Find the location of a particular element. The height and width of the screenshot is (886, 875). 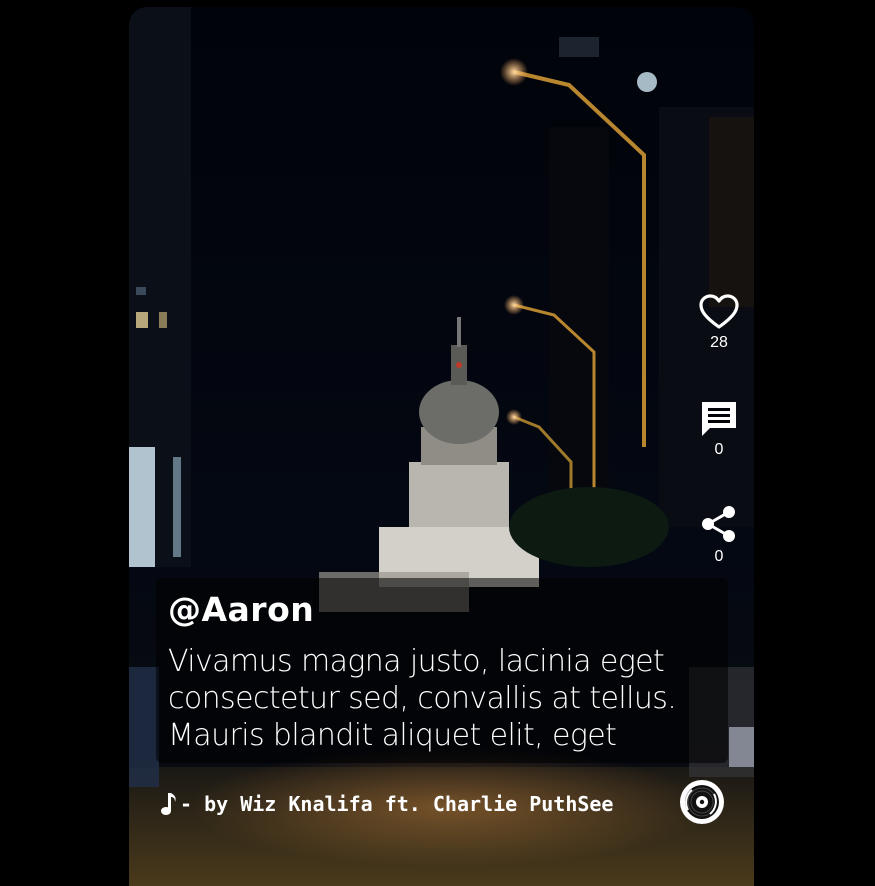

heart-outline-icon is located at coordinates (719, 311).